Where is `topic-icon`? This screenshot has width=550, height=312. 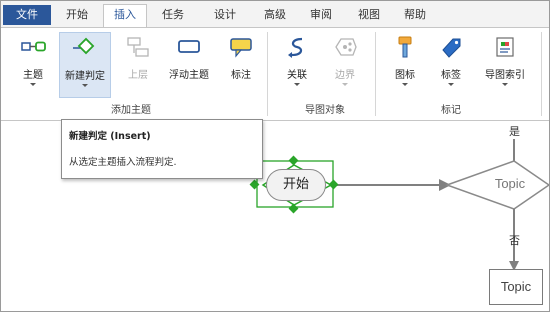 topic-icon is located at coordinates (33, 46).